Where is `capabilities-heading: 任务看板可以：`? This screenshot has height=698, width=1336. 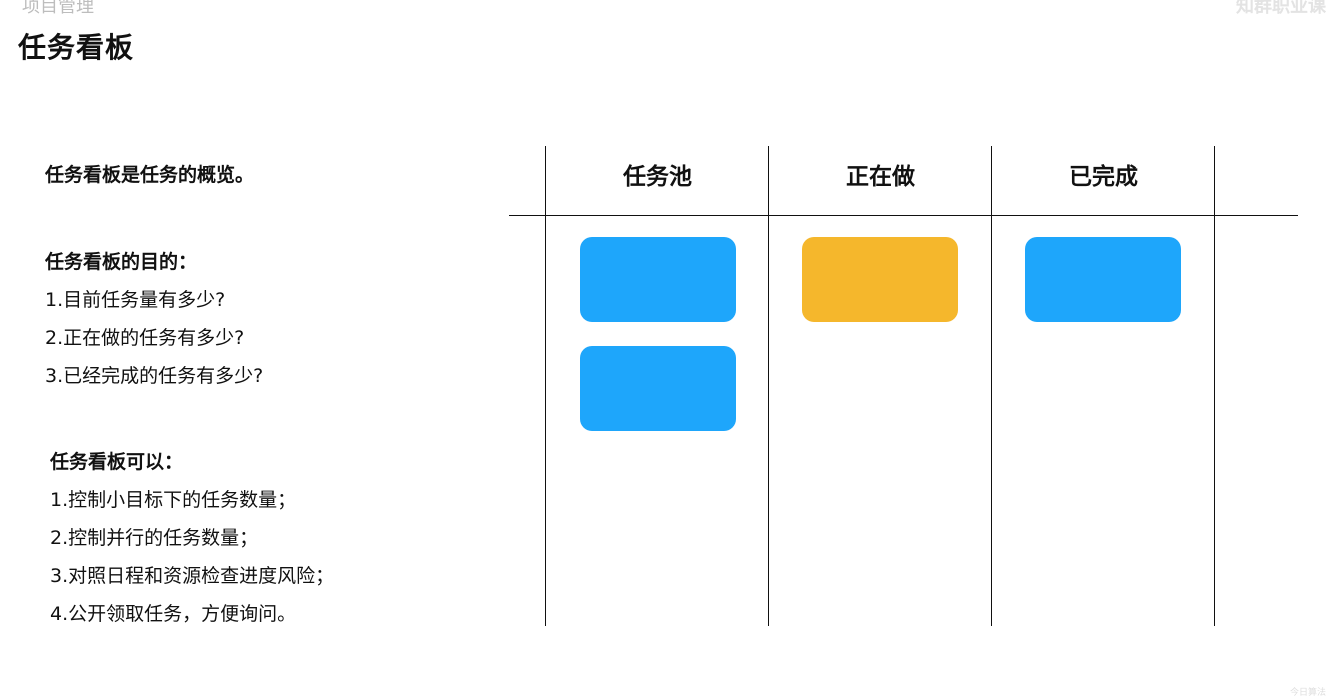
capabilities-heading: 任务看板可以： is located at coordinates (117, 462).